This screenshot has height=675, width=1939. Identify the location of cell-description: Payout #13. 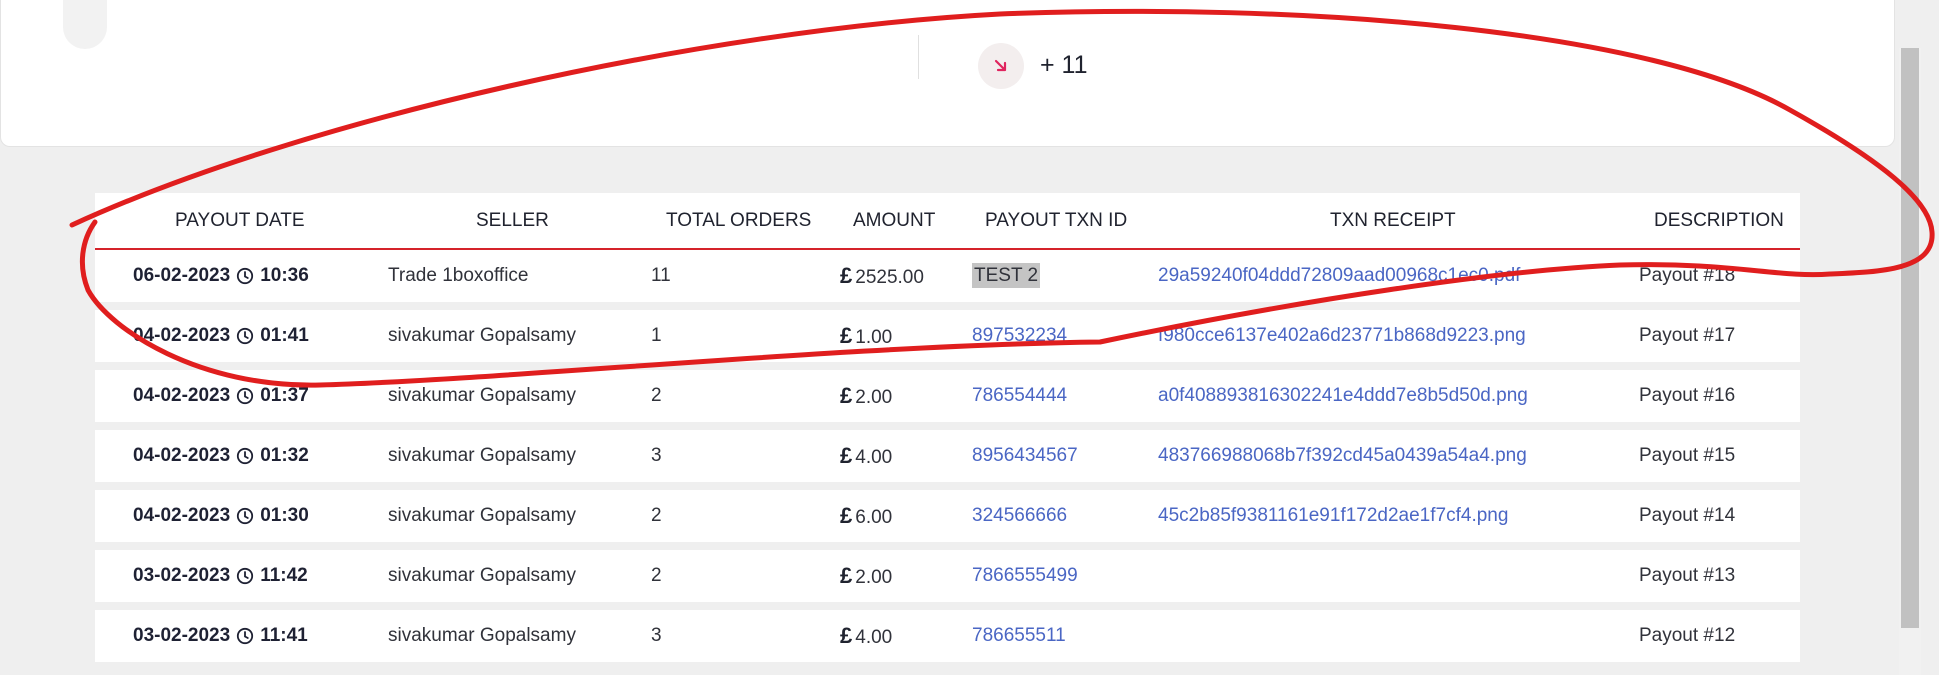
(1687, 575).